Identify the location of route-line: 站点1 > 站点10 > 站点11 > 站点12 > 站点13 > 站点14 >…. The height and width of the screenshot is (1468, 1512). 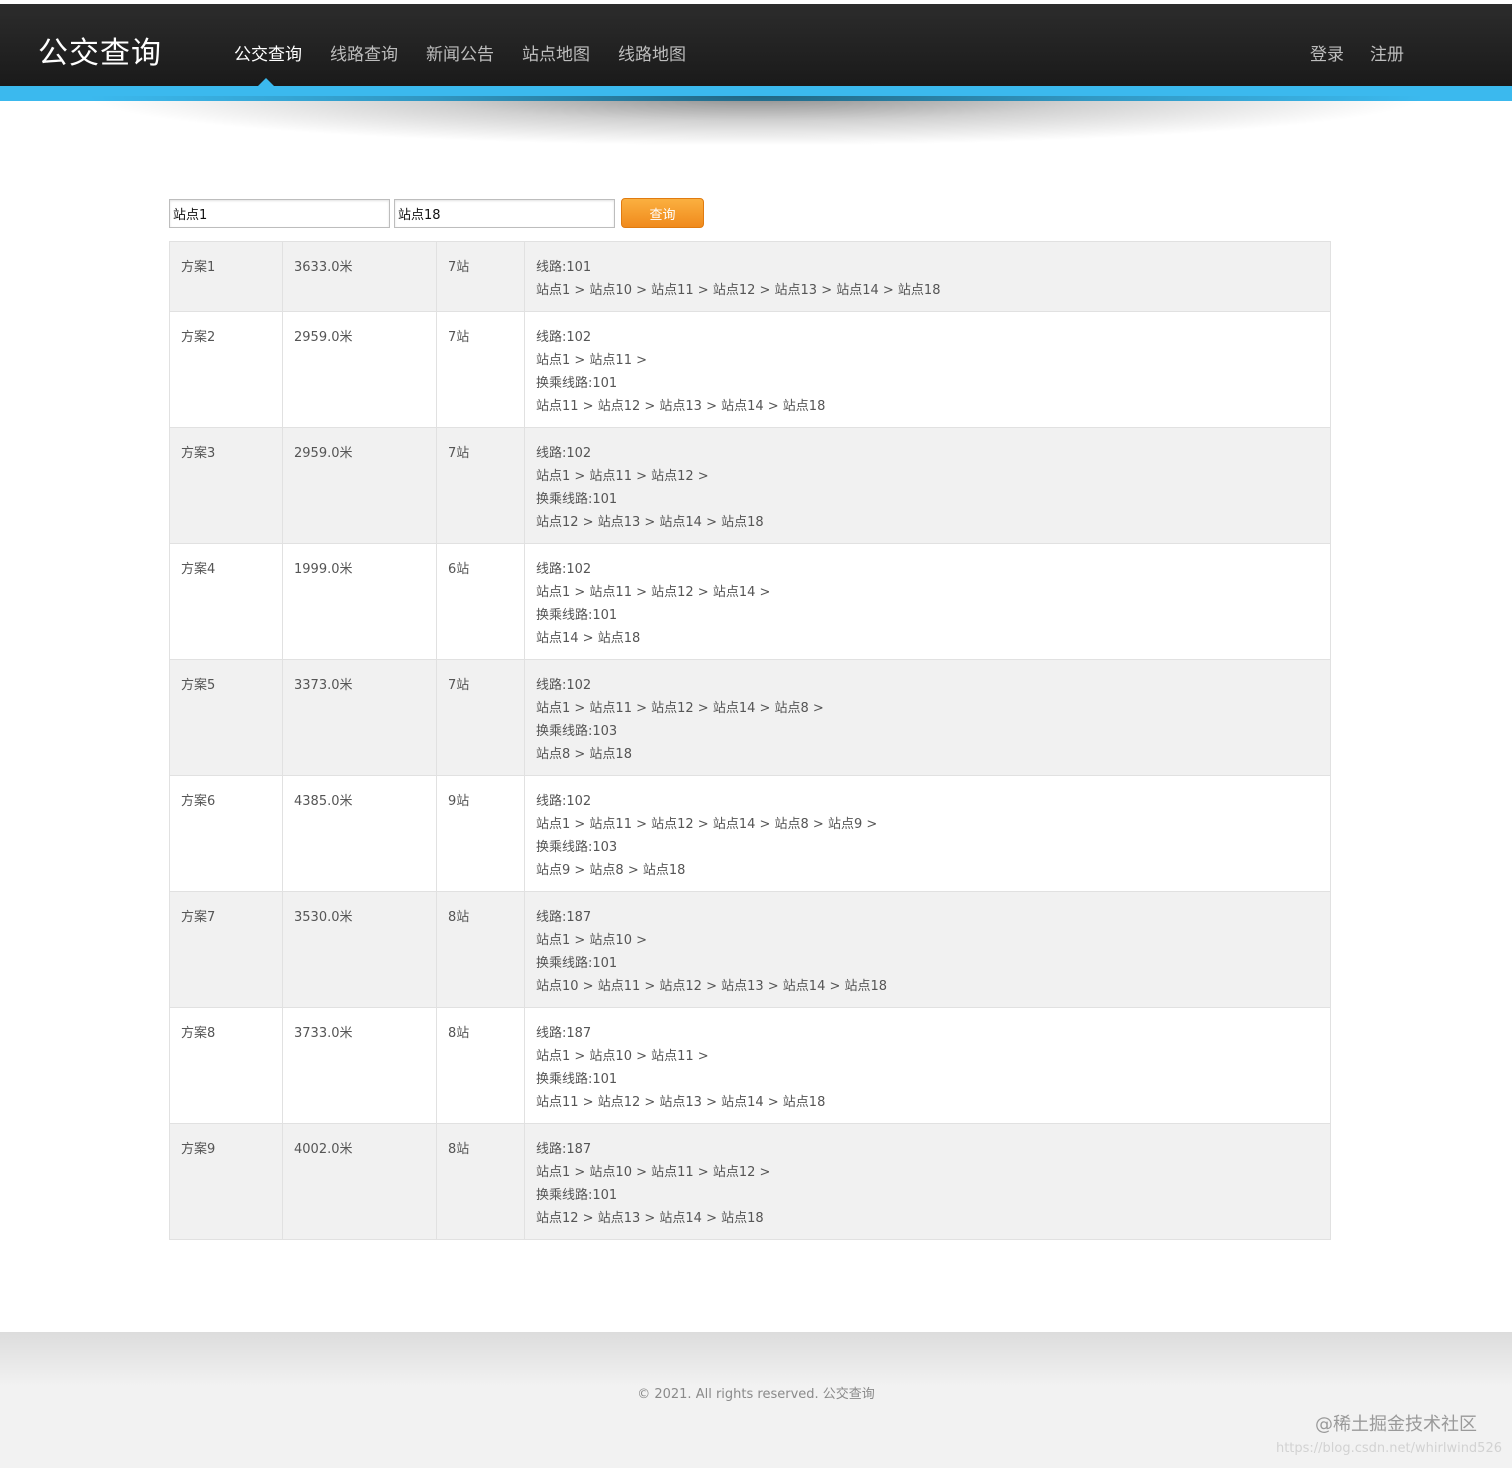
(738, 290).